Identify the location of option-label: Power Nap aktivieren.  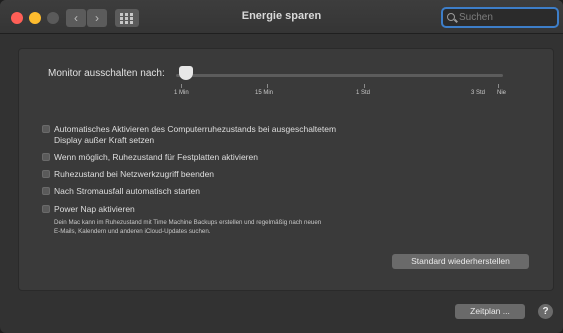
(94, 209).